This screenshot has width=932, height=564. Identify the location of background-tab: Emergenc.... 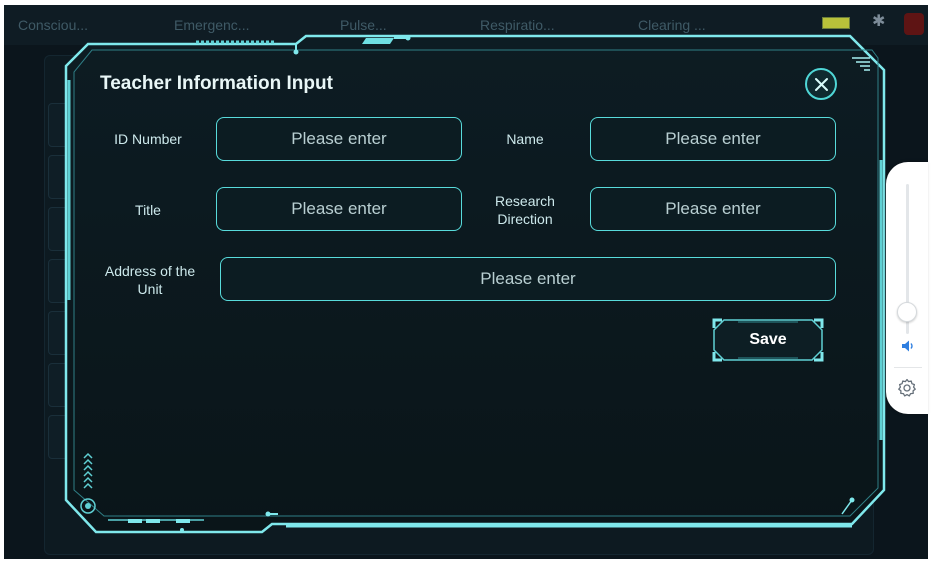
(211, 25).